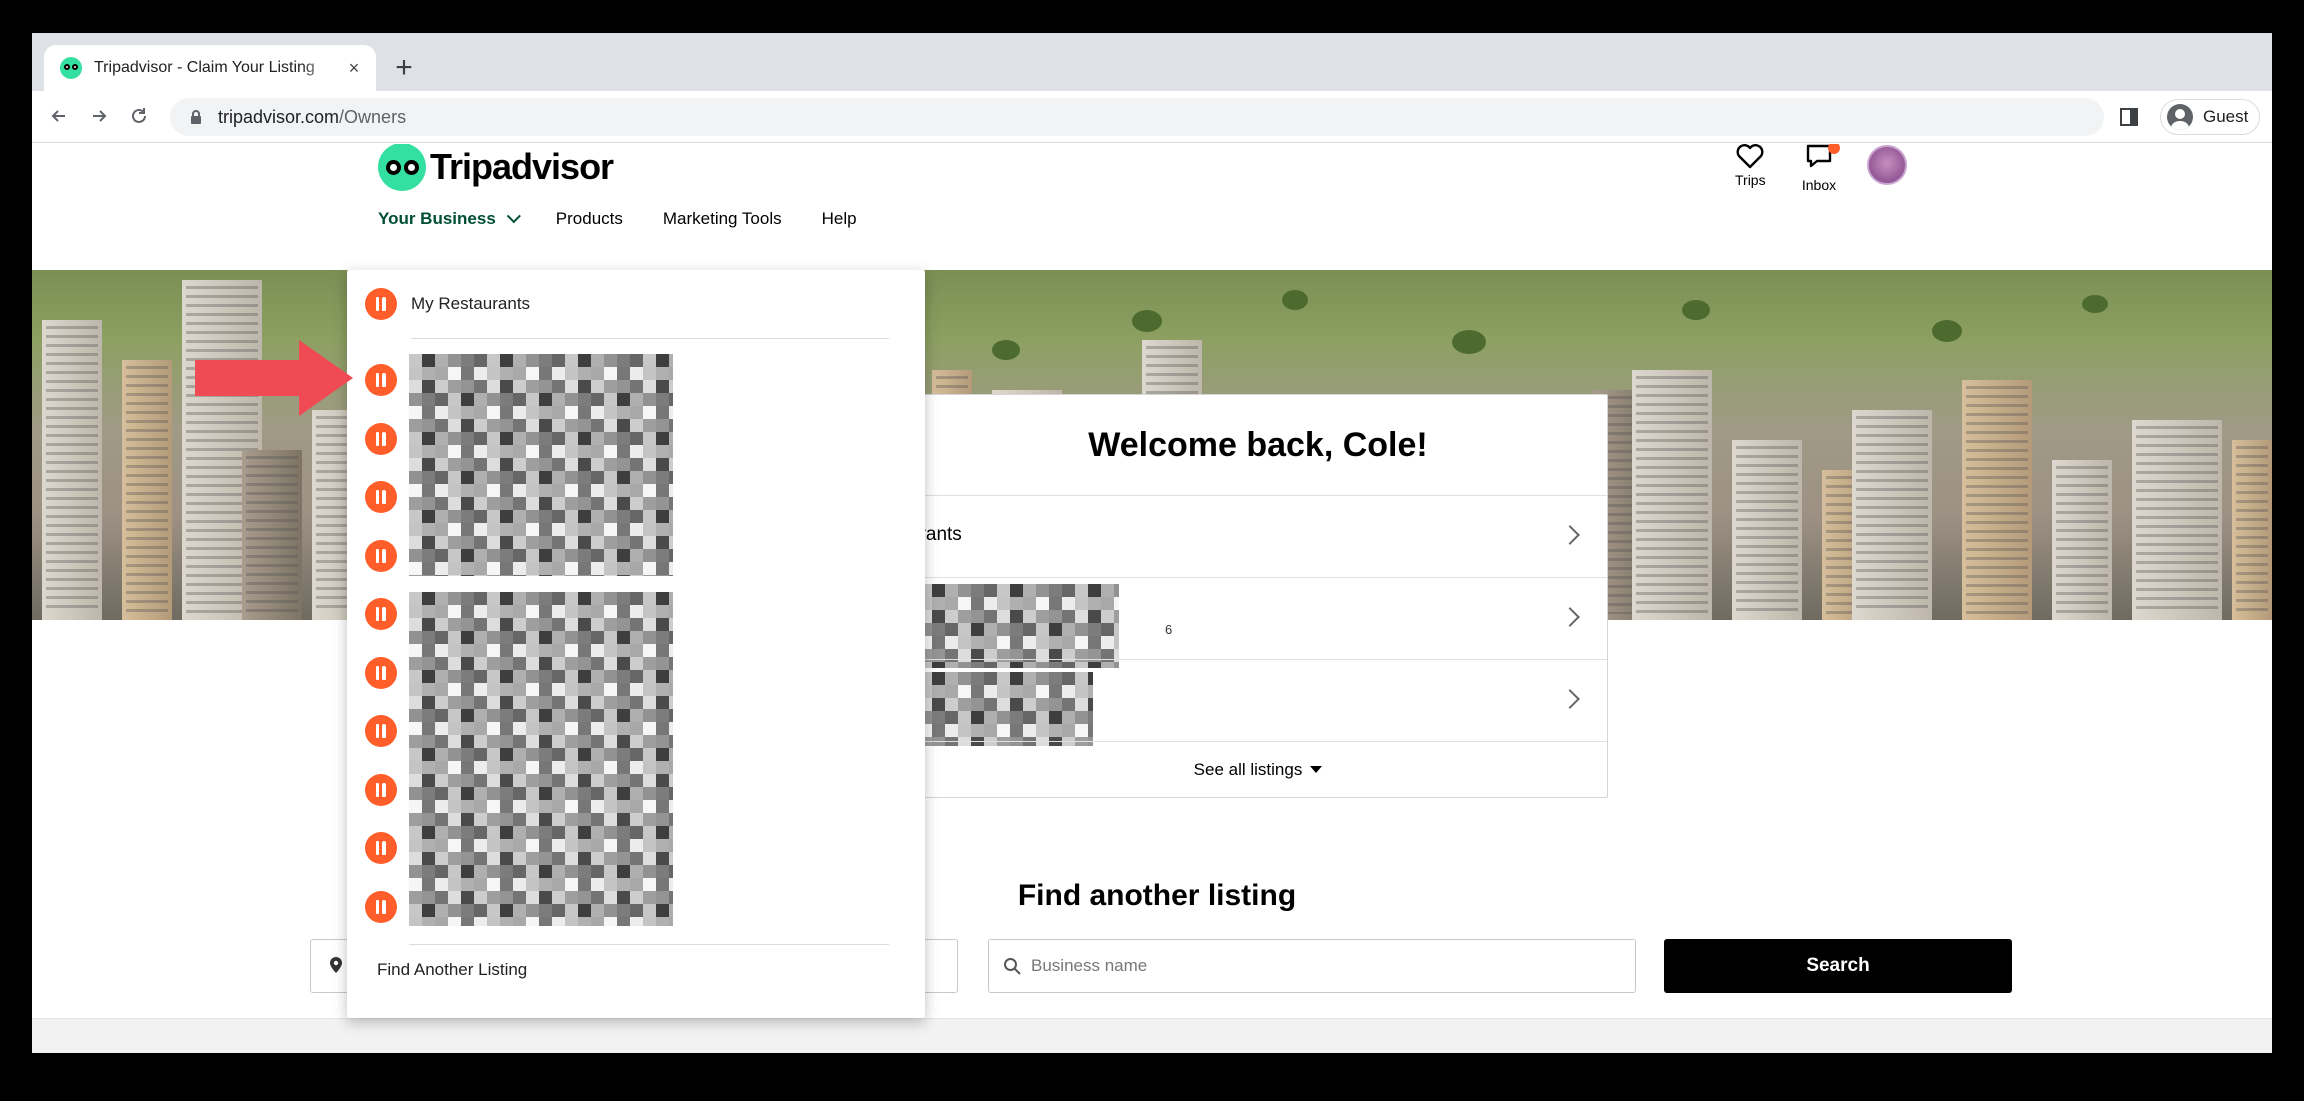 The height and width of the screenshot is (1101, 2304). Describe the element at coordinates (1258, 536) in the screenshot. I see `my-restaurants-row: urants` at that location.